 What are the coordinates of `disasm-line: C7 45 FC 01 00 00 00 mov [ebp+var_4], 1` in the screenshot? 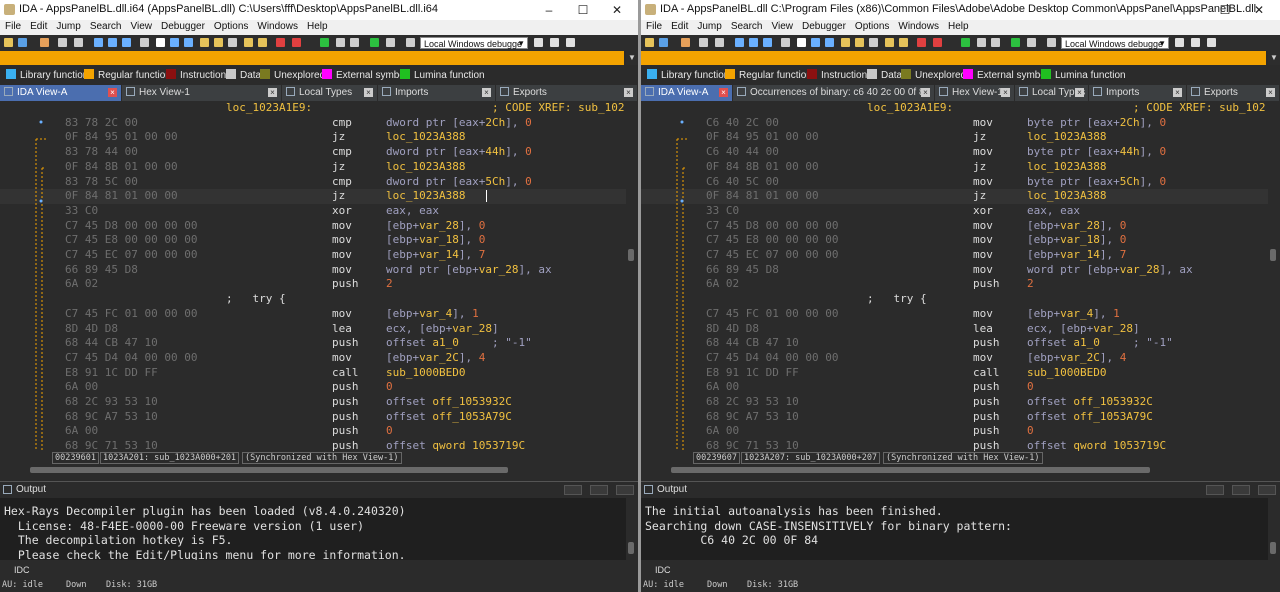 It's located at (313, 314).